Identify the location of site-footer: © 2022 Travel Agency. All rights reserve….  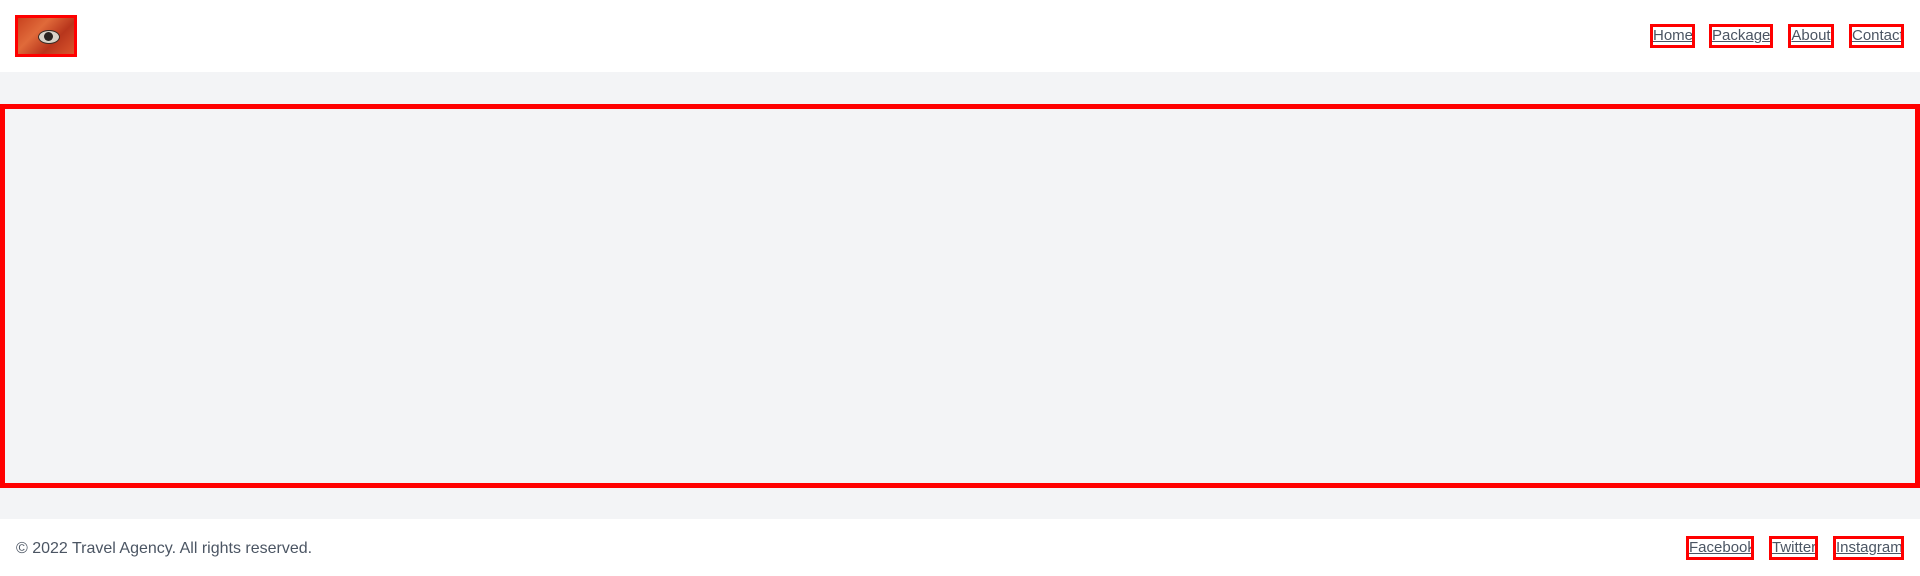
(960, 547).